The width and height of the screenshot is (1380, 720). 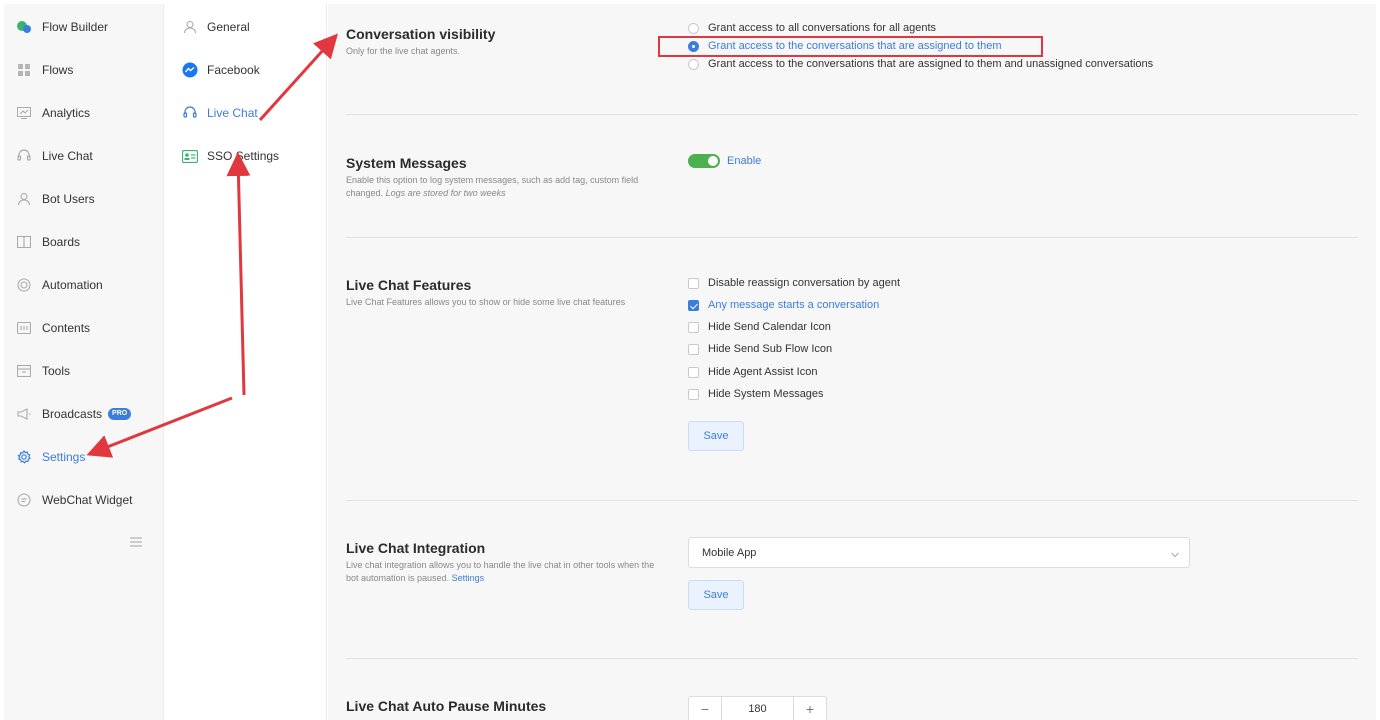 I want to click on live-chat-features-title: Live Chat Features, so click(x=409, y=285).